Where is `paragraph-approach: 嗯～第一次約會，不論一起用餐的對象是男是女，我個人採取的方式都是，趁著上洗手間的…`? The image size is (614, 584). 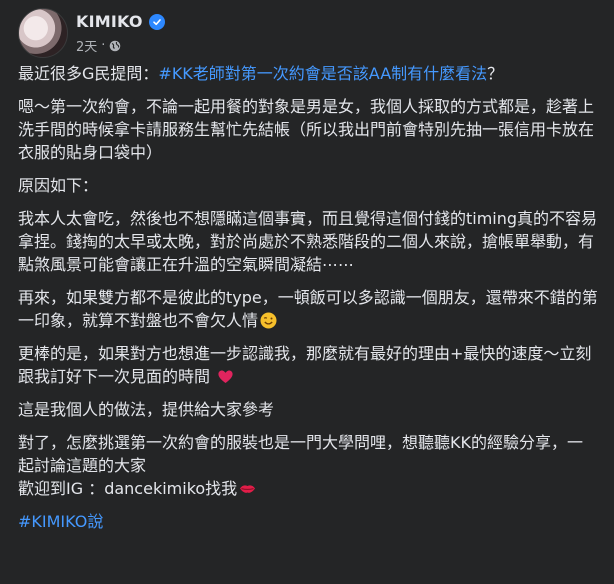
paragraph-approach: 嗯～第一次約會，不論一起用餐的對象是男是女，我個人採取的方式都是，趁著上洗手間的… is located at coordinates (306, 129).